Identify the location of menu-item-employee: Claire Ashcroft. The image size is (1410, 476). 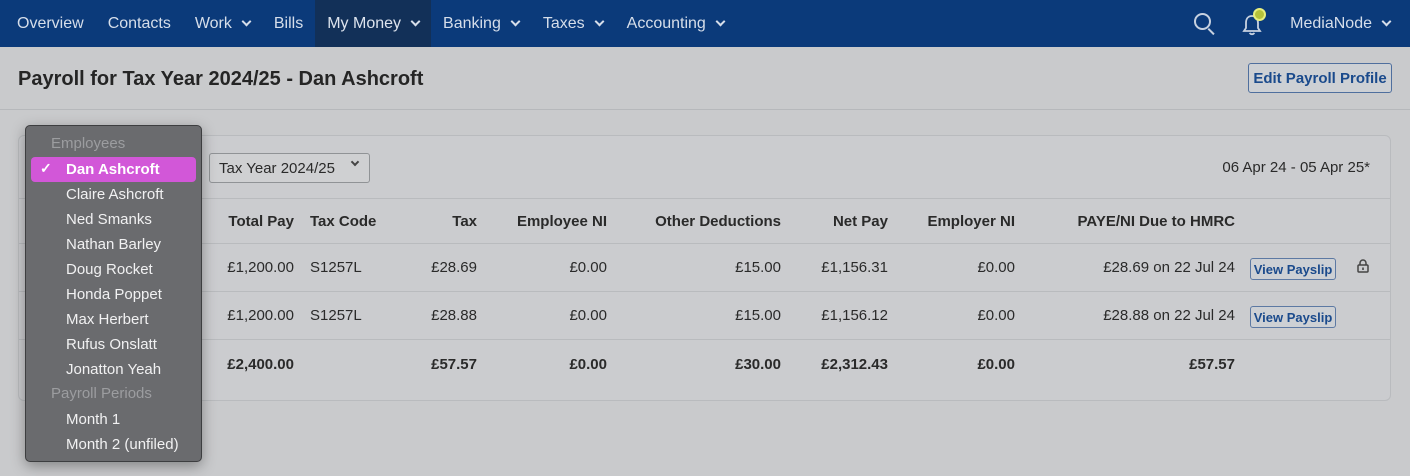
(113, 194).